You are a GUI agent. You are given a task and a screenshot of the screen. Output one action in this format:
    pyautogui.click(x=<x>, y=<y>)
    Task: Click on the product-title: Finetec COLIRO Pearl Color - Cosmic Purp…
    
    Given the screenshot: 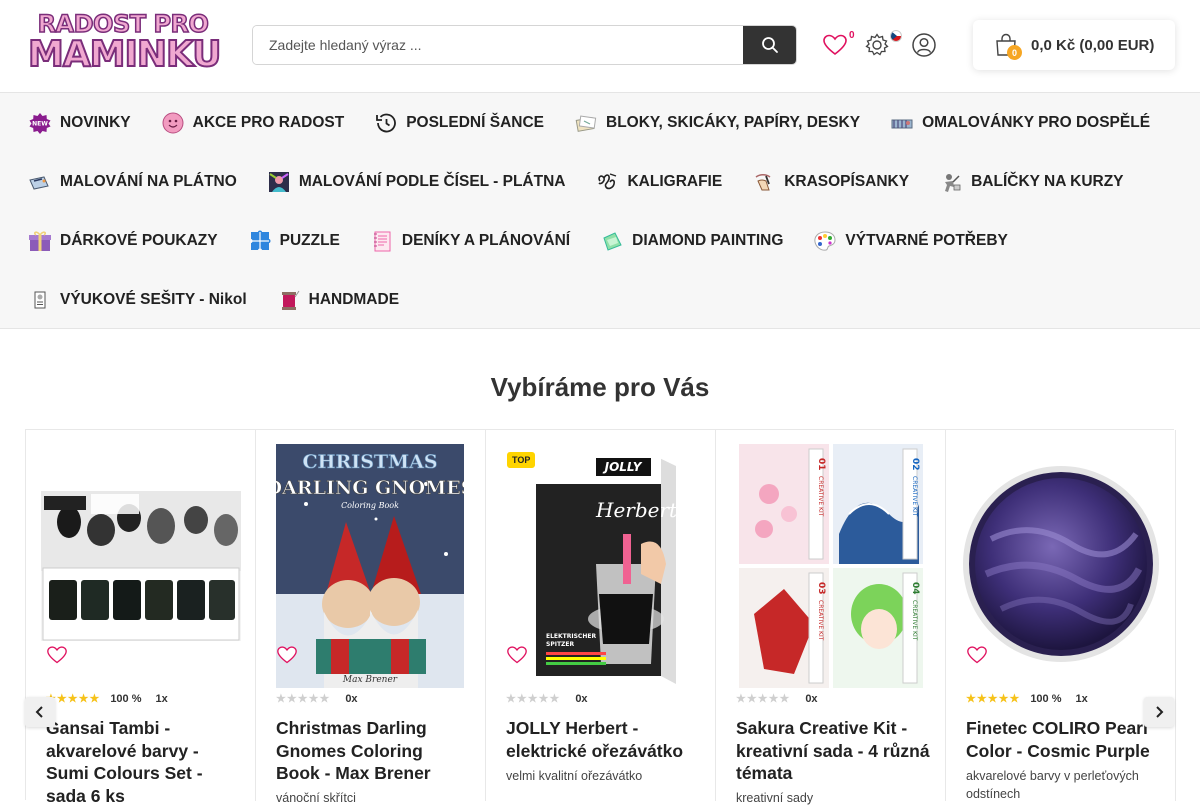 What is the action you would take?
    pyautogui.click(x=1063, y=739)
    